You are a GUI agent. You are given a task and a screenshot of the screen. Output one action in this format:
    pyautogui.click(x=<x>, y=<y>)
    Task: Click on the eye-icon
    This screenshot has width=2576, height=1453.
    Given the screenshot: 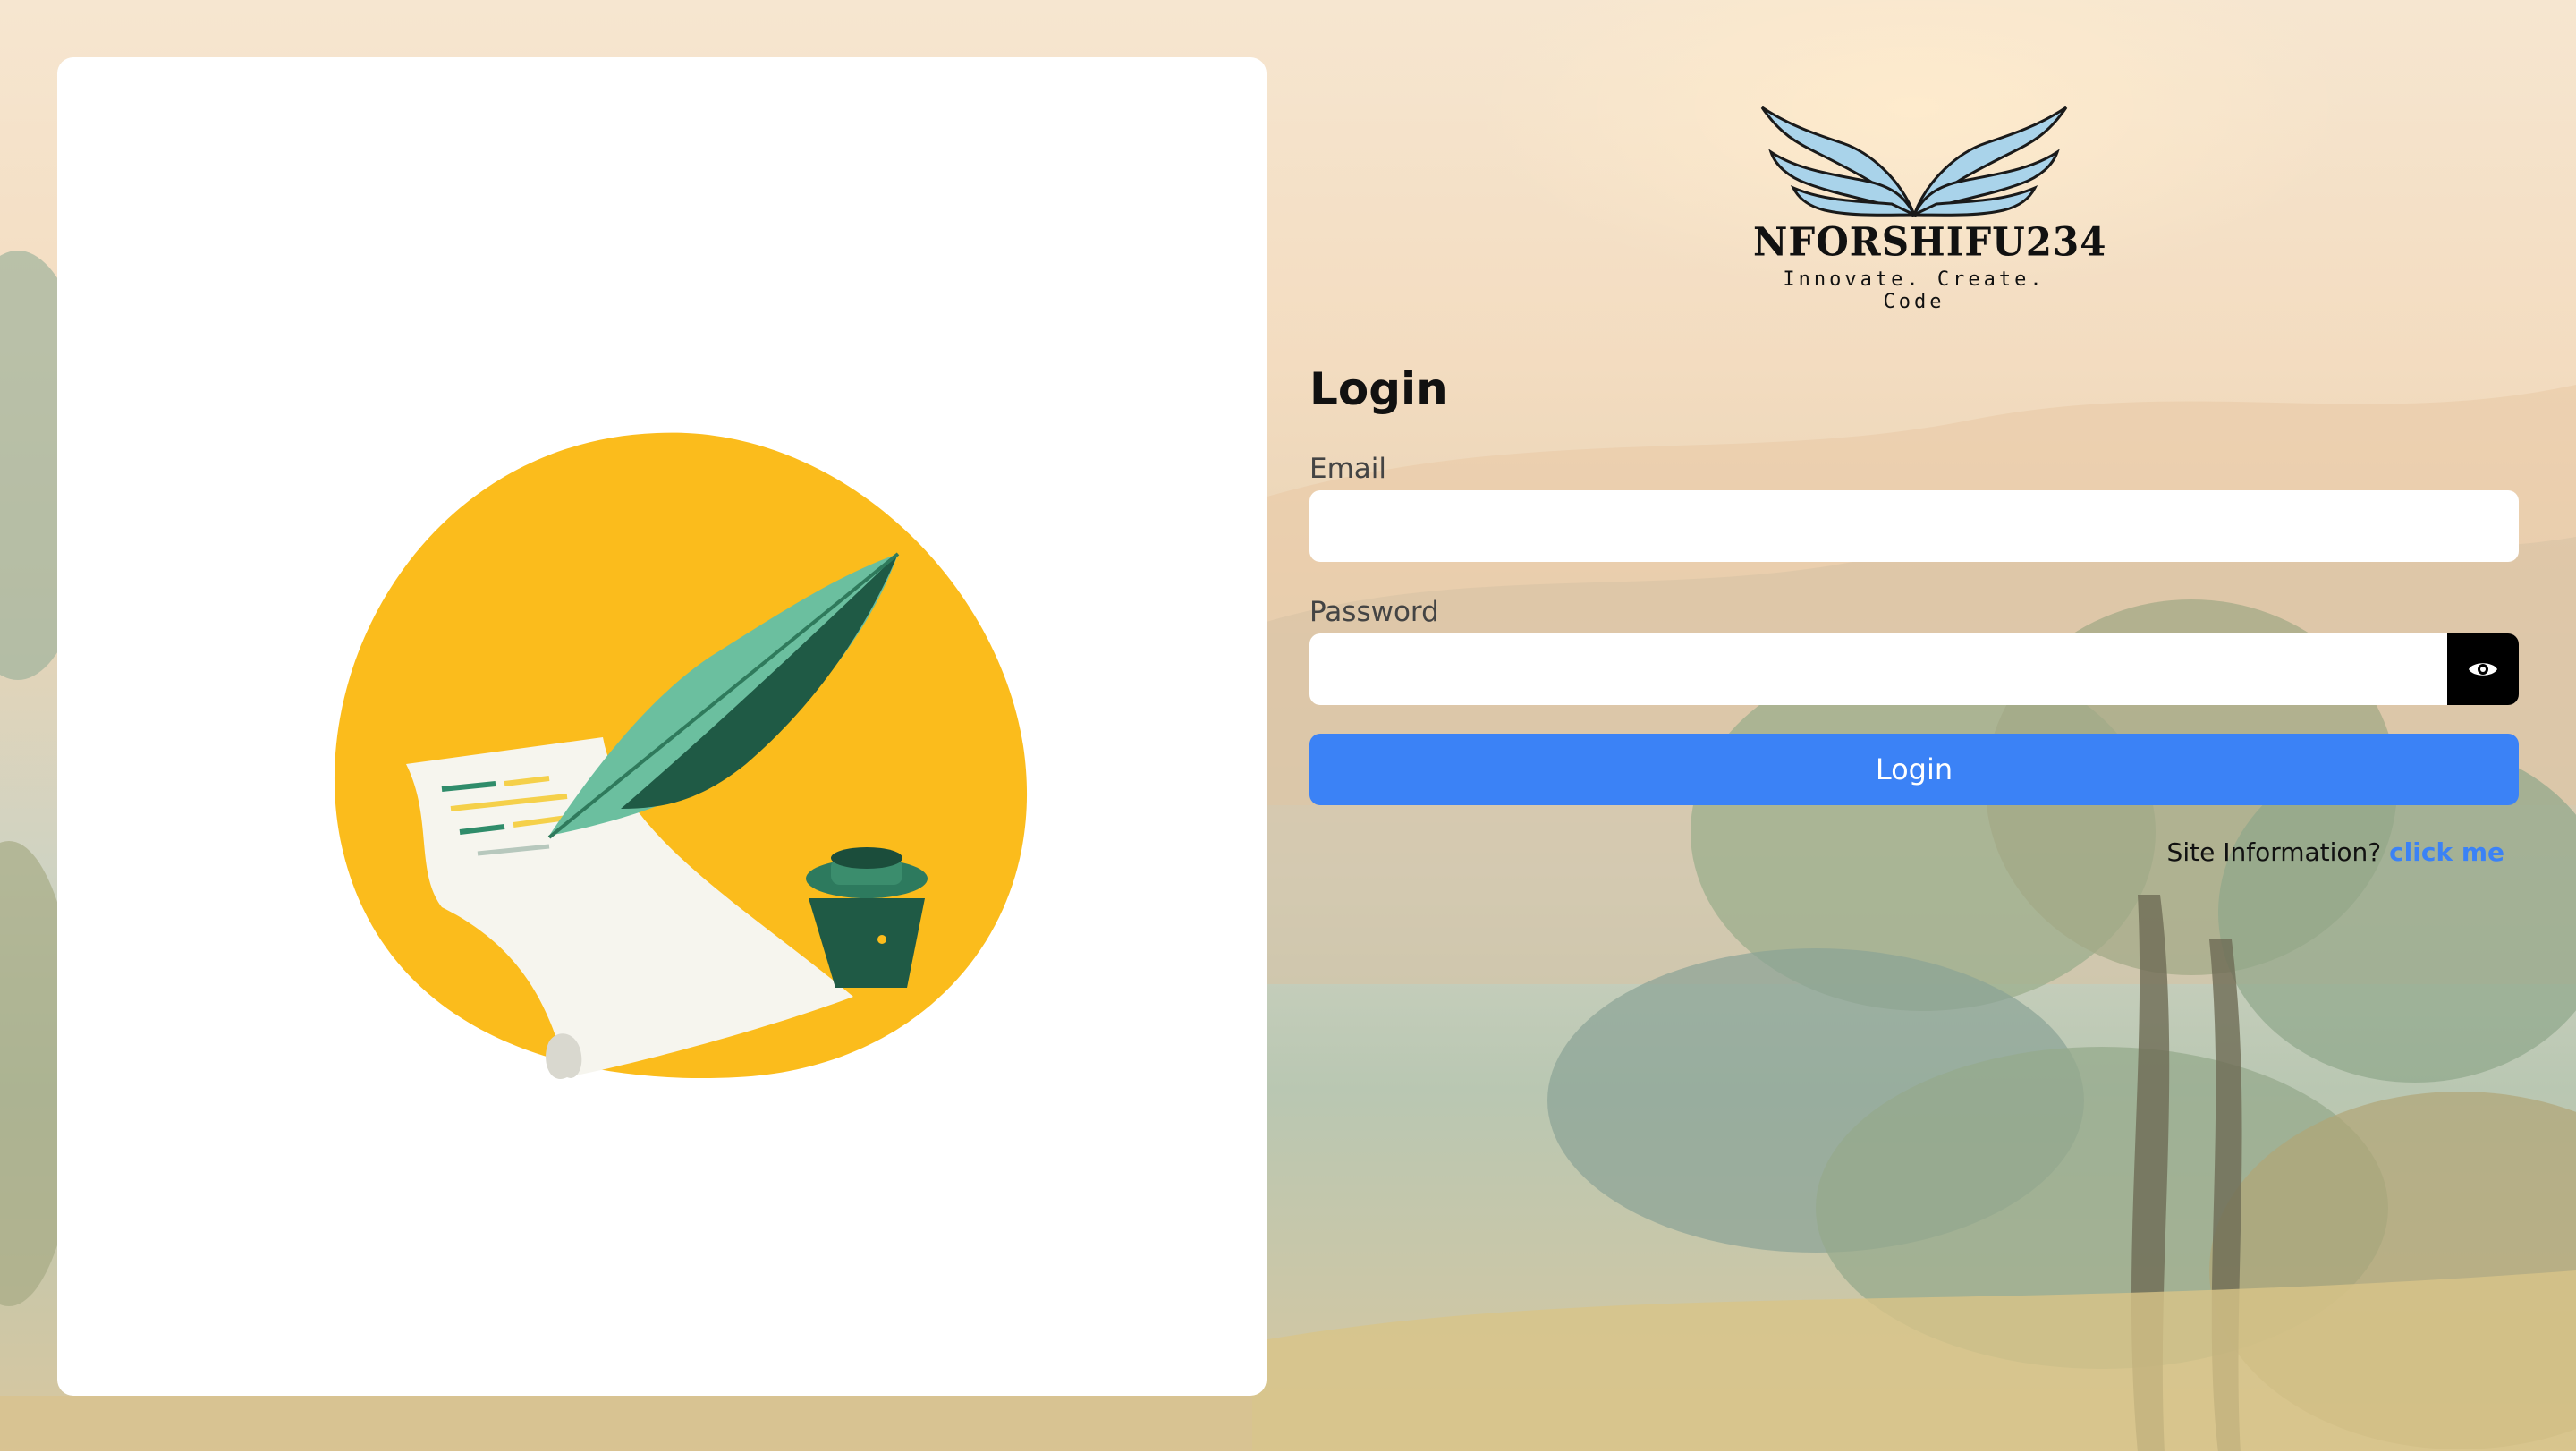 What is the action you would take?
    pyautogui.click(x=2483, y=669)
    